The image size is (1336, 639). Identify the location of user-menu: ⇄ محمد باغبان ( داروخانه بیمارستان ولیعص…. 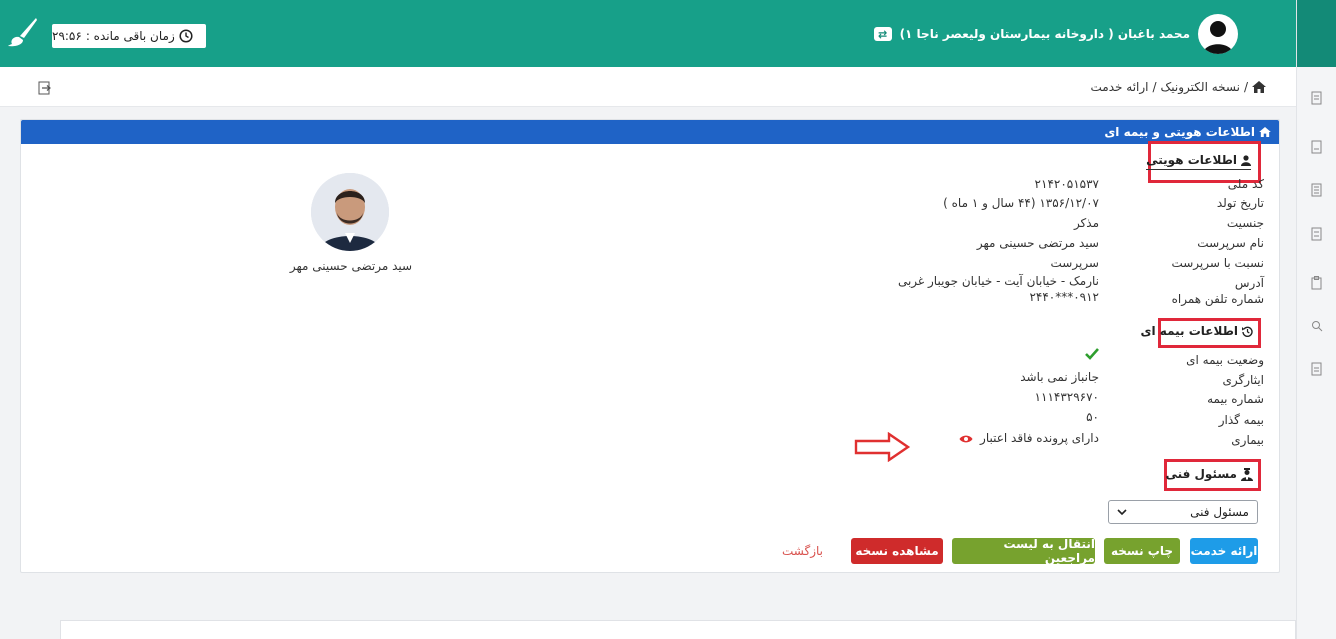
(1055, 34).